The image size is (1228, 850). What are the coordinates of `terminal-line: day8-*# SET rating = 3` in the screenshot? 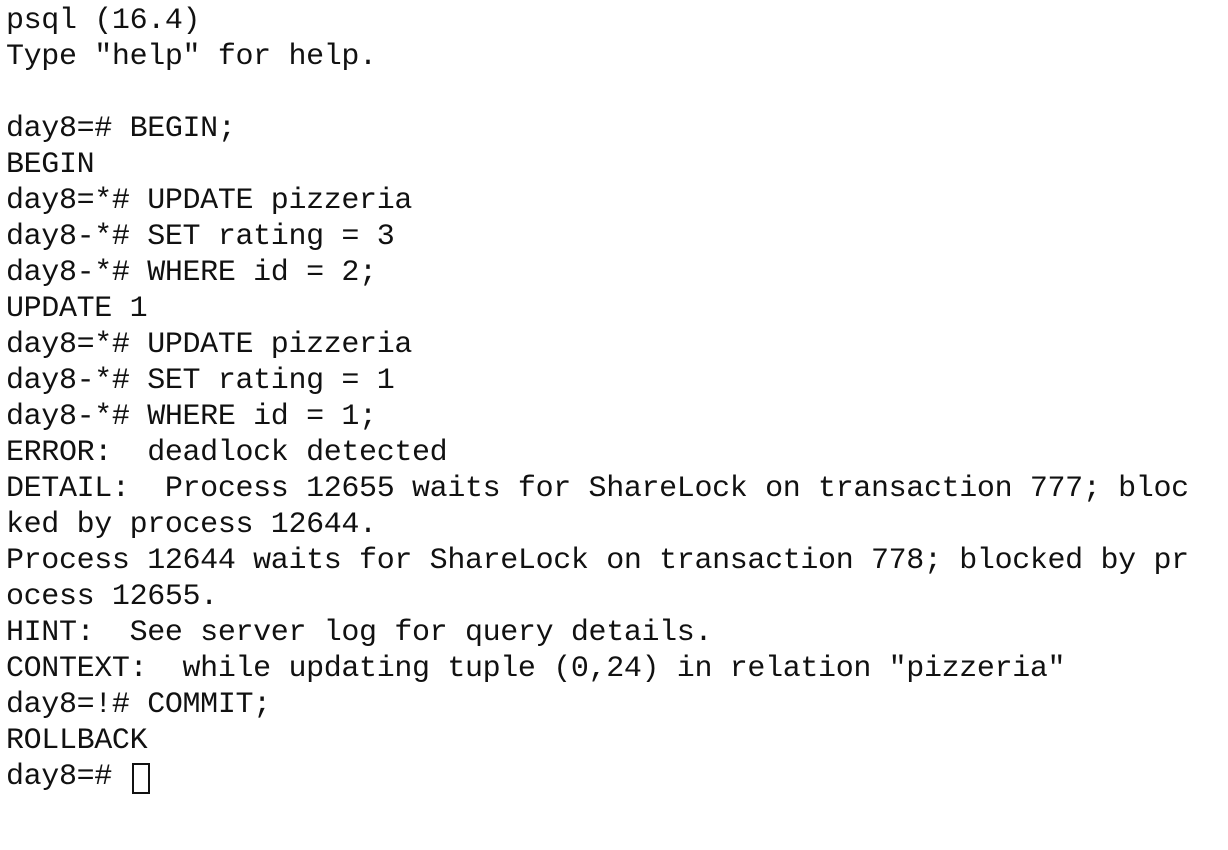 It's located at (200, 237).